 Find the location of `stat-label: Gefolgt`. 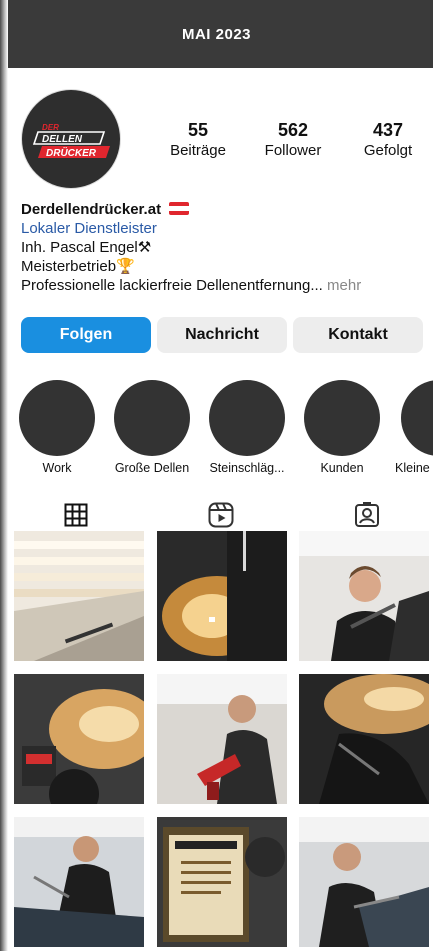

stat-label: Gefolgt is located at coordinates (388, 150).